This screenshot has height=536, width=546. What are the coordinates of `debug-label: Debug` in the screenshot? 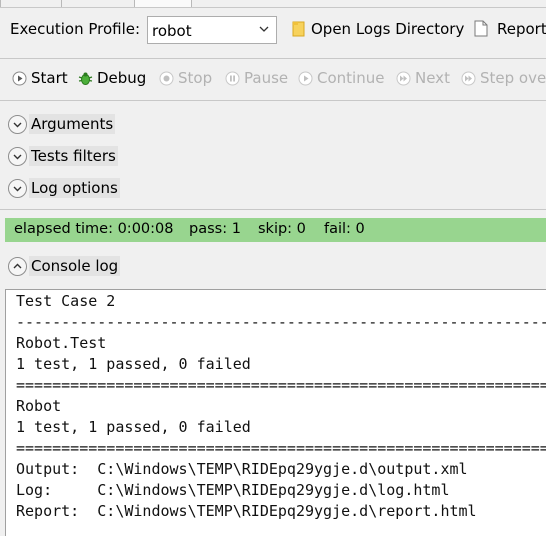 It's located at (122, 78).